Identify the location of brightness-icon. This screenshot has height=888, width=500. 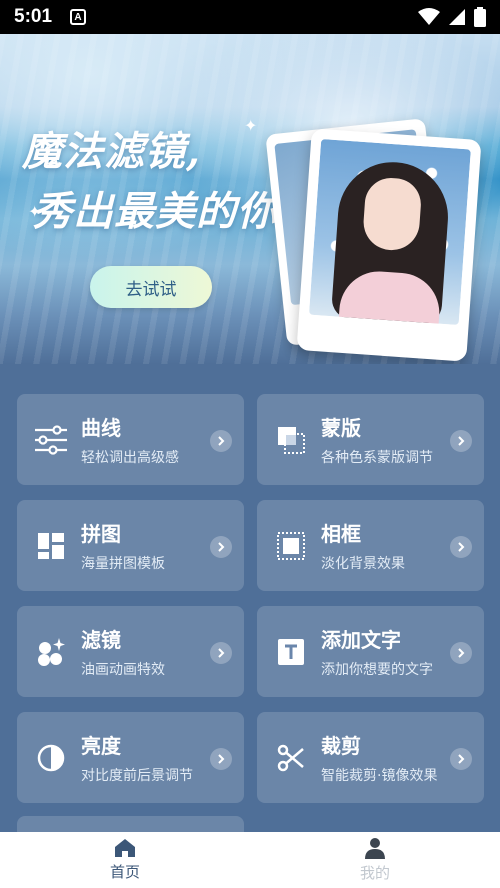
(51, 757).